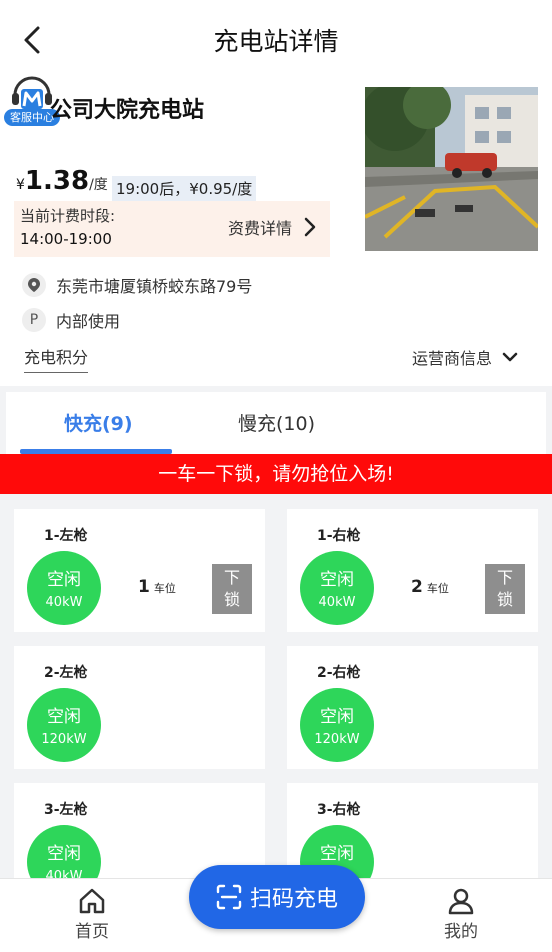 This screenshot has width=552, height=952. What do you see at coordinates (310, 227) in the screenshot?
I see `chevron-right-icon` at bounding box center [310, 227].